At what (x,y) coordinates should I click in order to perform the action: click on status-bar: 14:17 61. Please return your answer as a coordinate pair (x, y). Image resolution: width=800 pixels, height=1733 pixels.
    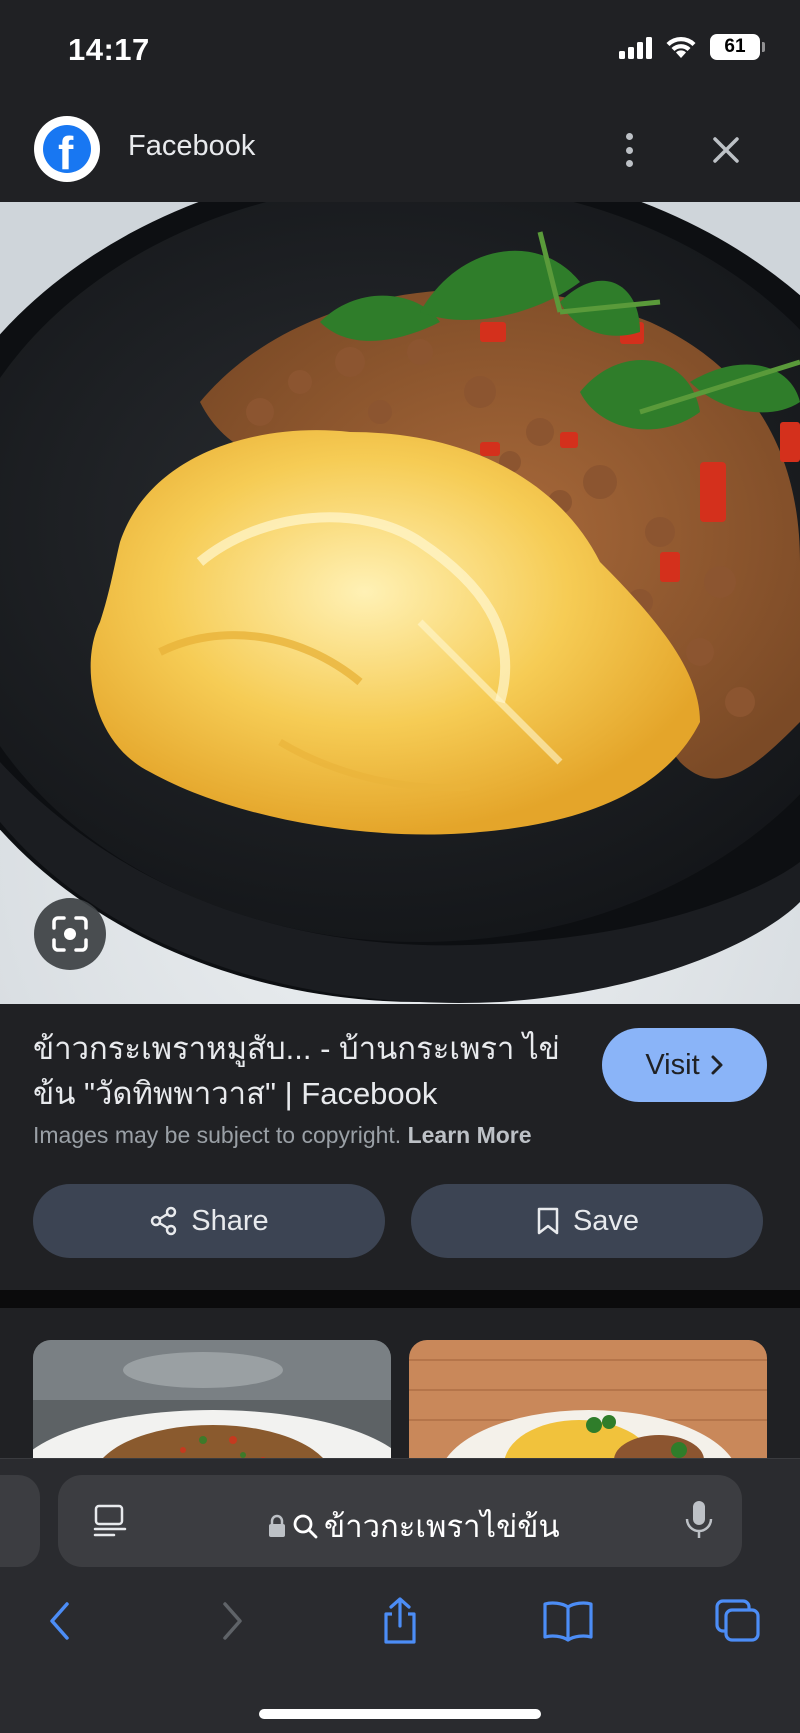
    Looking at the image, I should click on (400, 50).